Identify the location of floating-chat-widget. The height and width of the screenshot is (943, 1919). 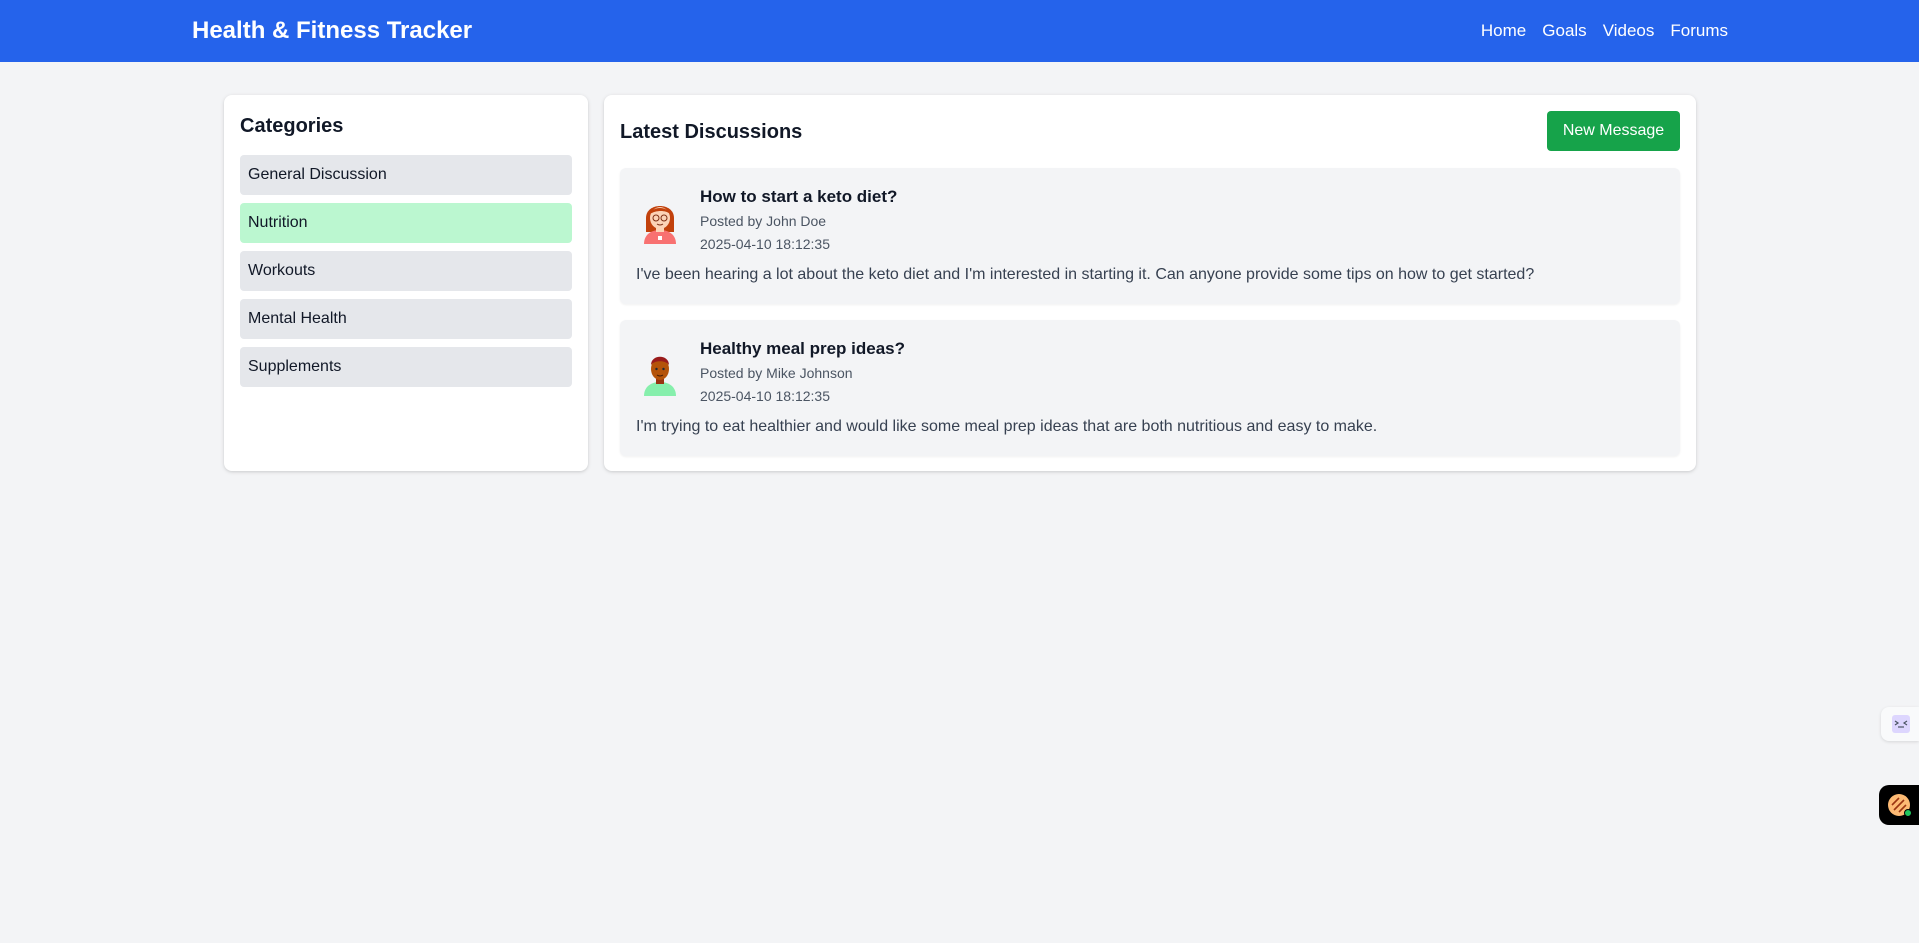
(1899, 805).